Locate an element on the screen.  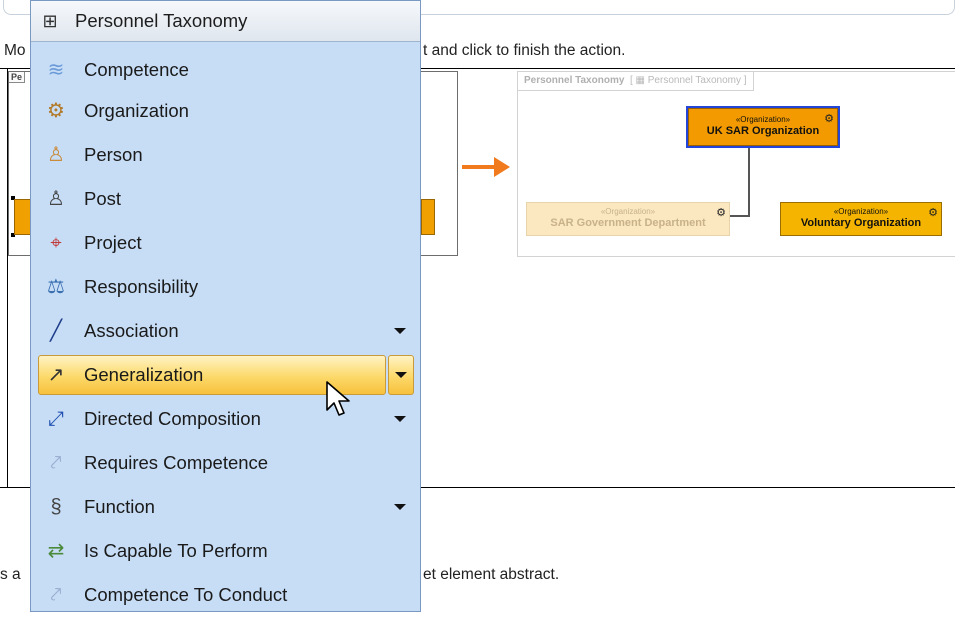
menu-item-label: Post is located at coordinates (103, 198).